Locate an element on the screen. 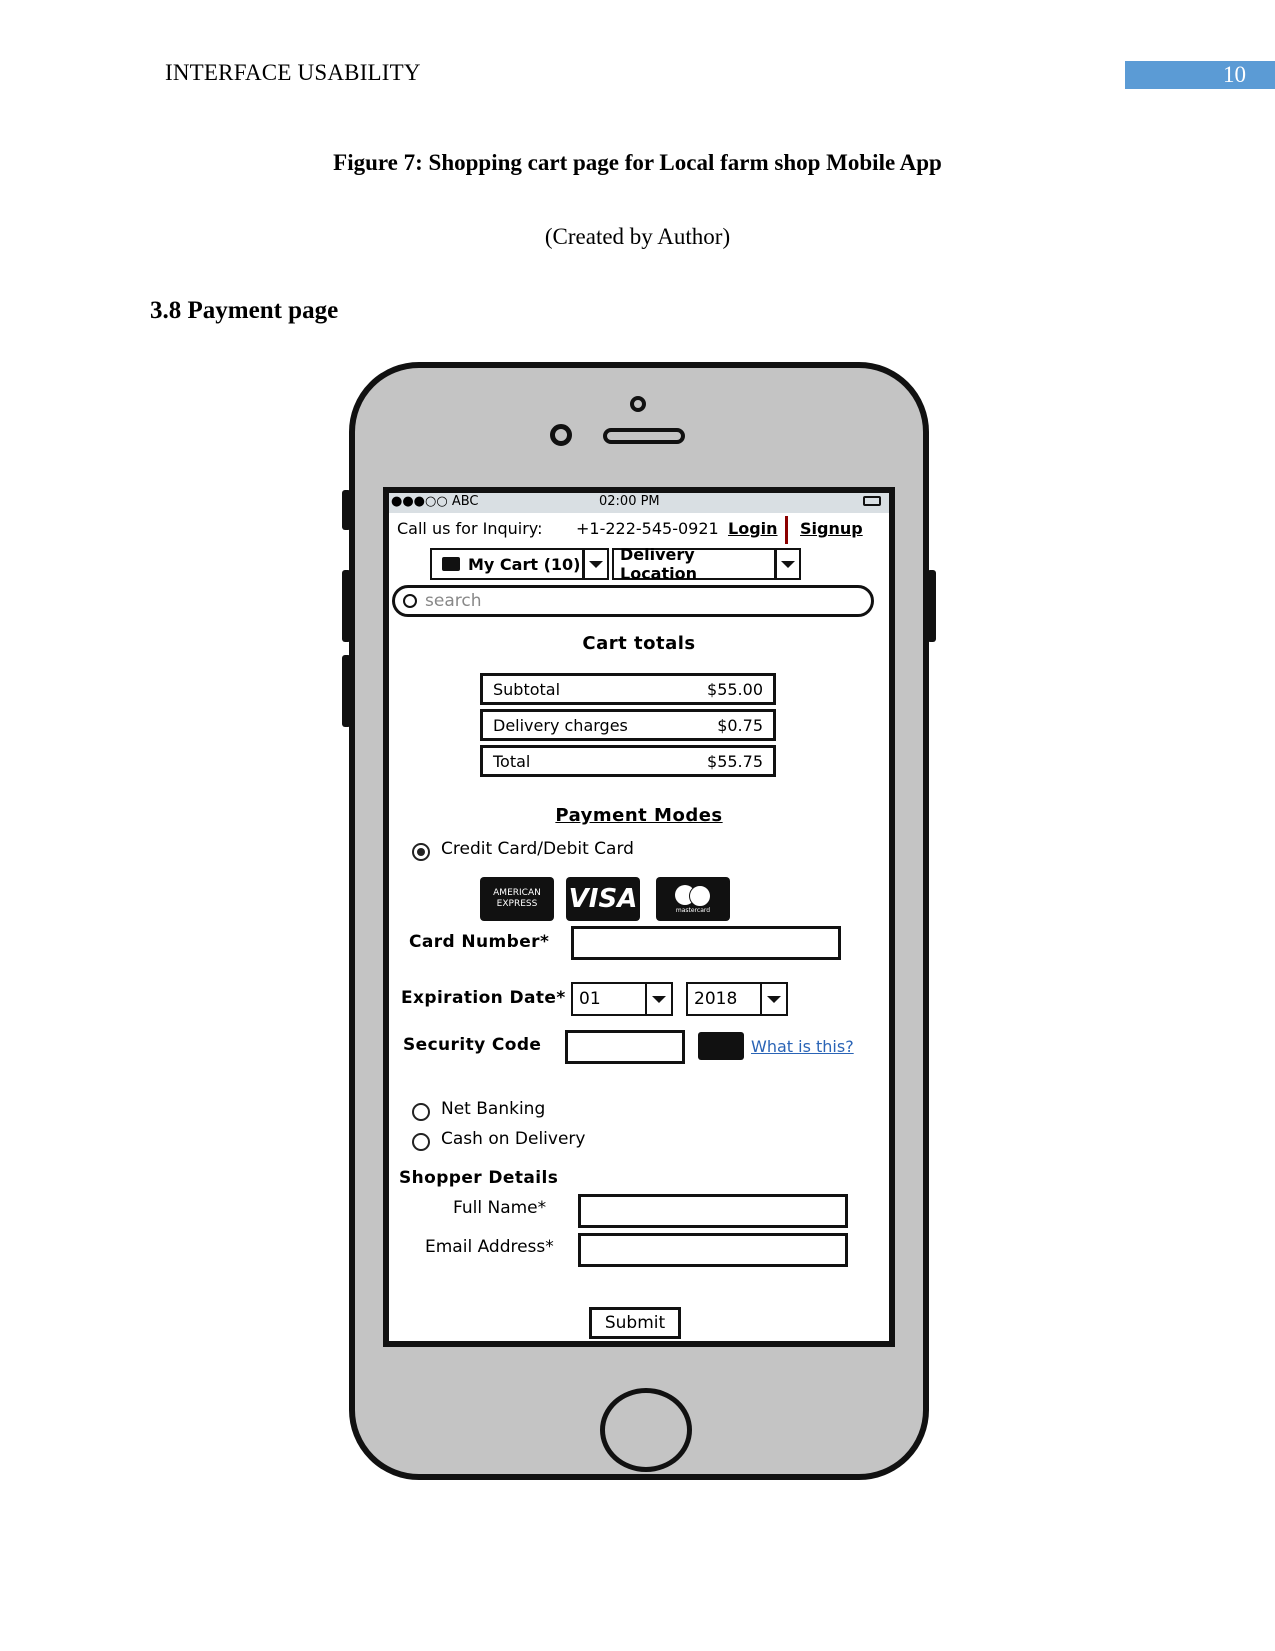 The width and height of the screenshot is (1275, 1651). card-number-input is located at coordinates (706, 943).